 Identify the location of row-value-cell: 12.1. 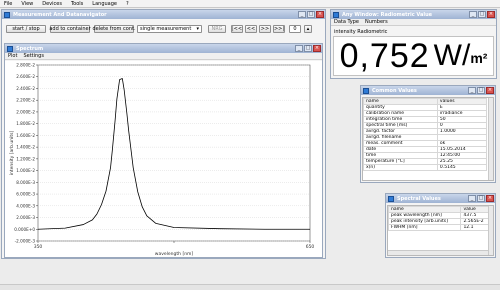
(475, 227).